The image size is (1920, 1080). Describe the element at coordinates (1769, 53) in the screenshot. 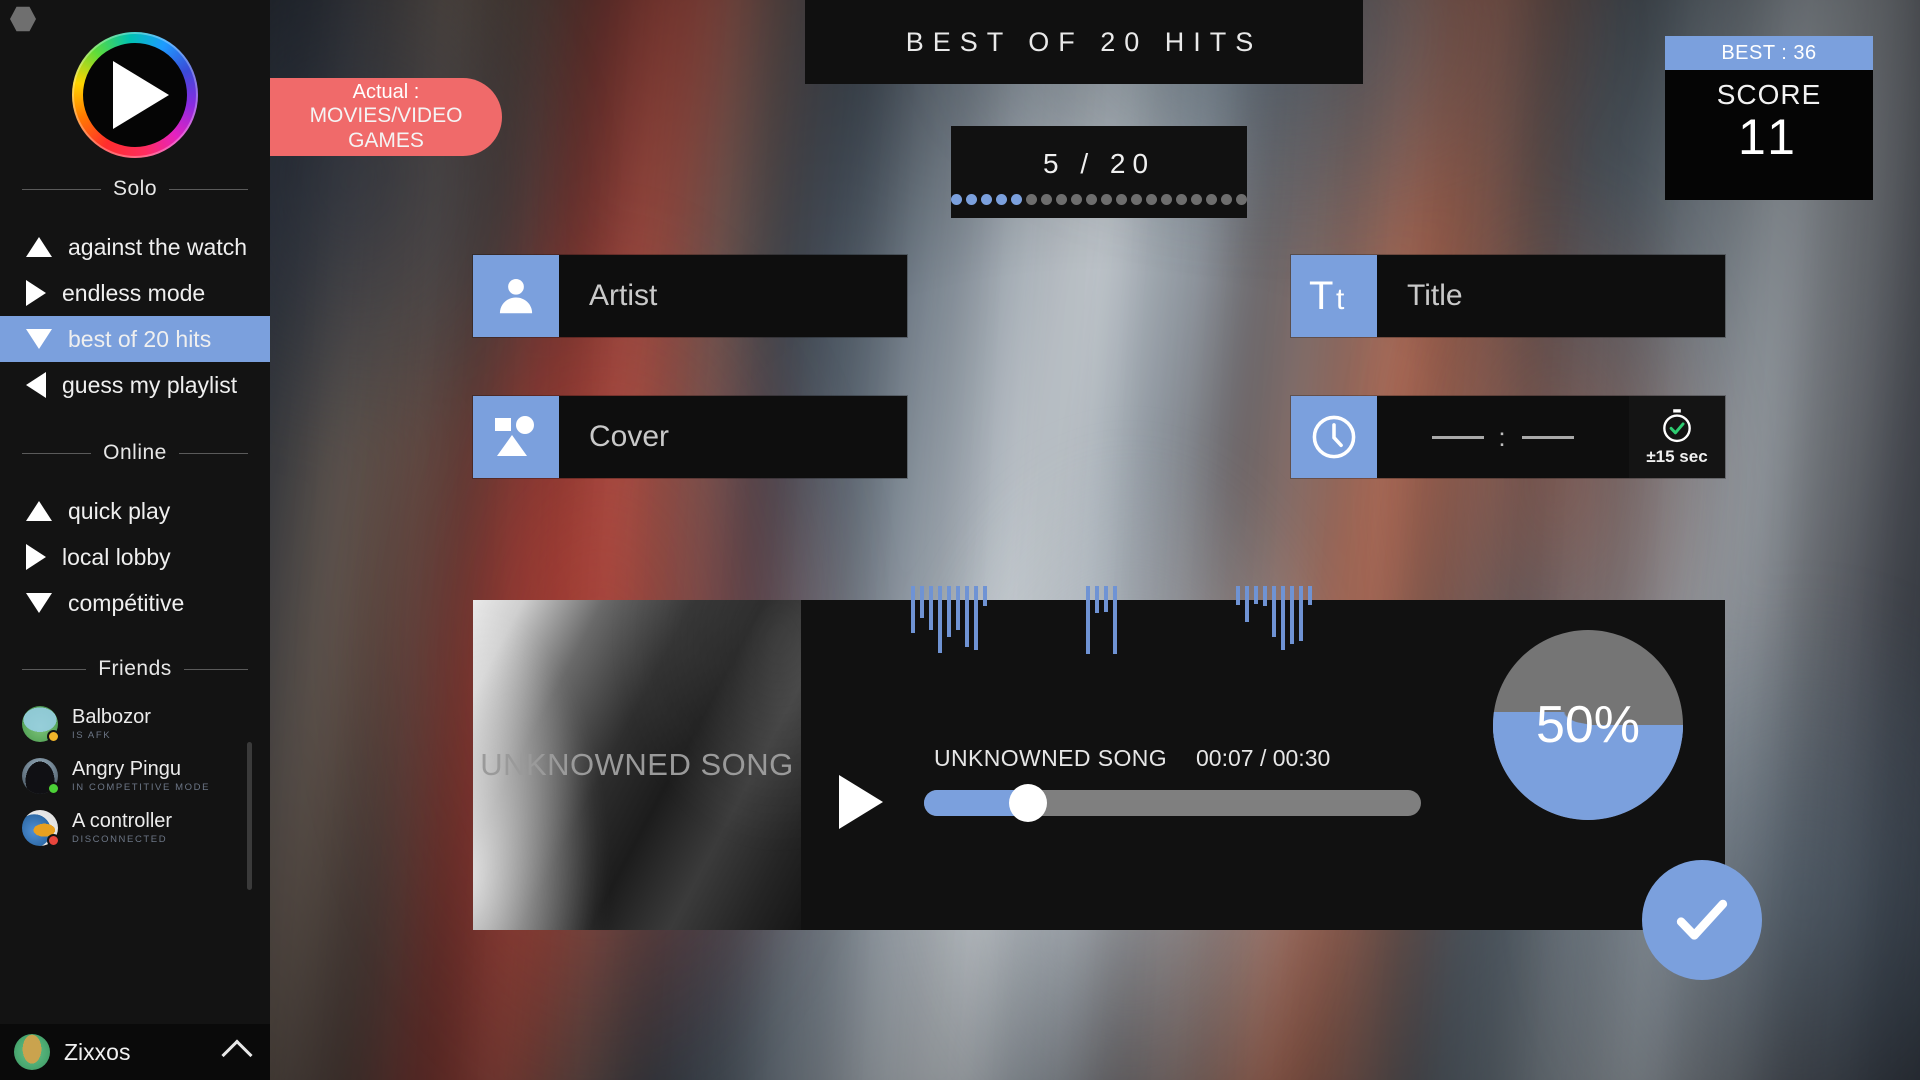

I see `best-score-label: BEST : 36` at that location.